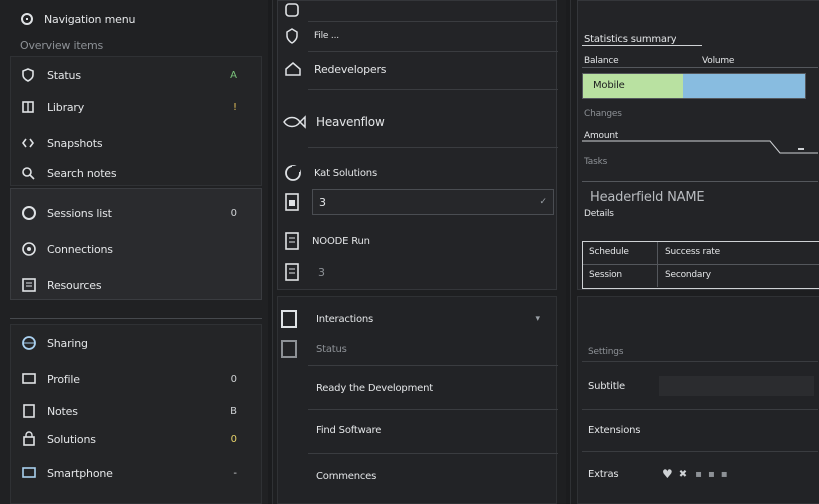 Image resolution: width=819 pixels, height=504 pixels. What do you see at coordinates (293, 173) in the screenshot?
I see `chat-icon` at bounding box center [293, 173].